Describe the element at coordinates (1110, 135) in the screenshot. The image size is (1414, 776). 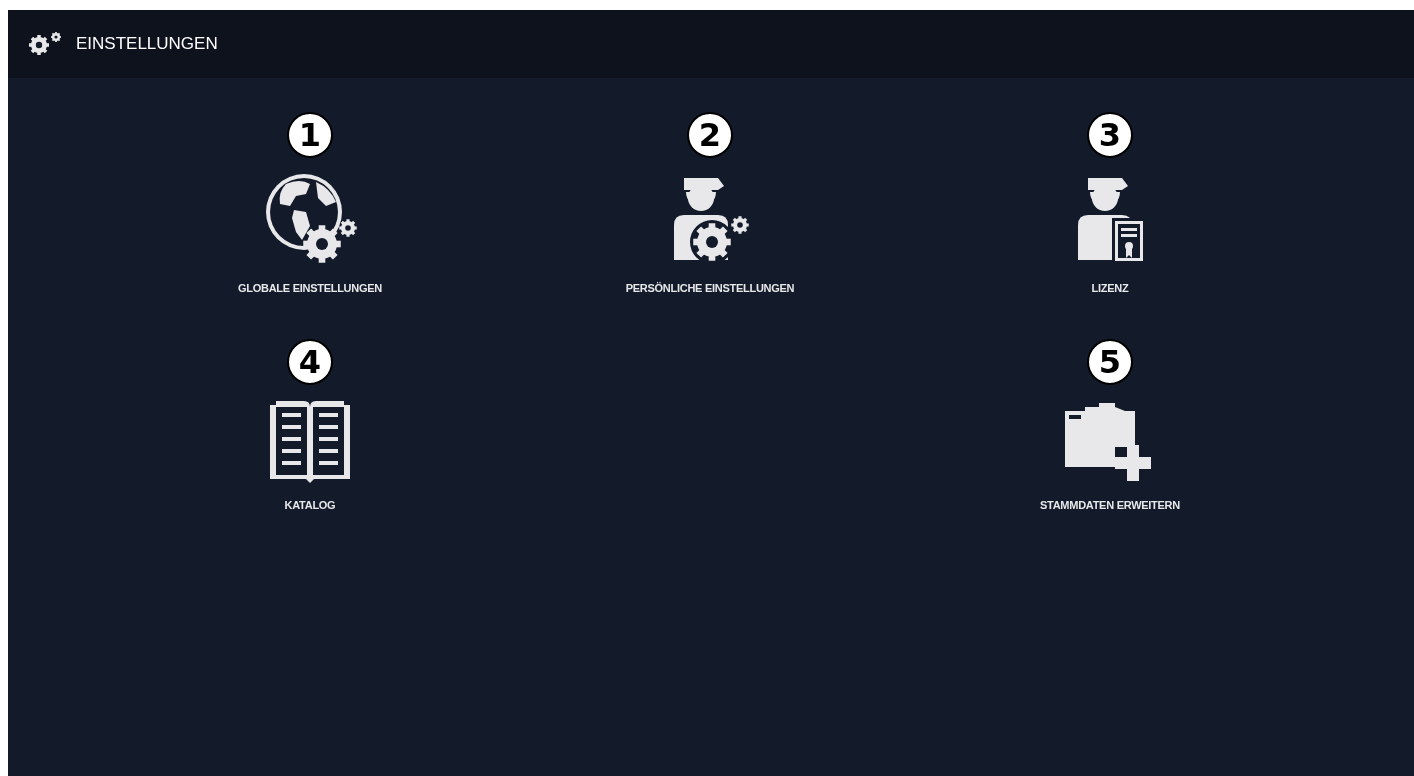
I see `number-badge: 3` at that location.